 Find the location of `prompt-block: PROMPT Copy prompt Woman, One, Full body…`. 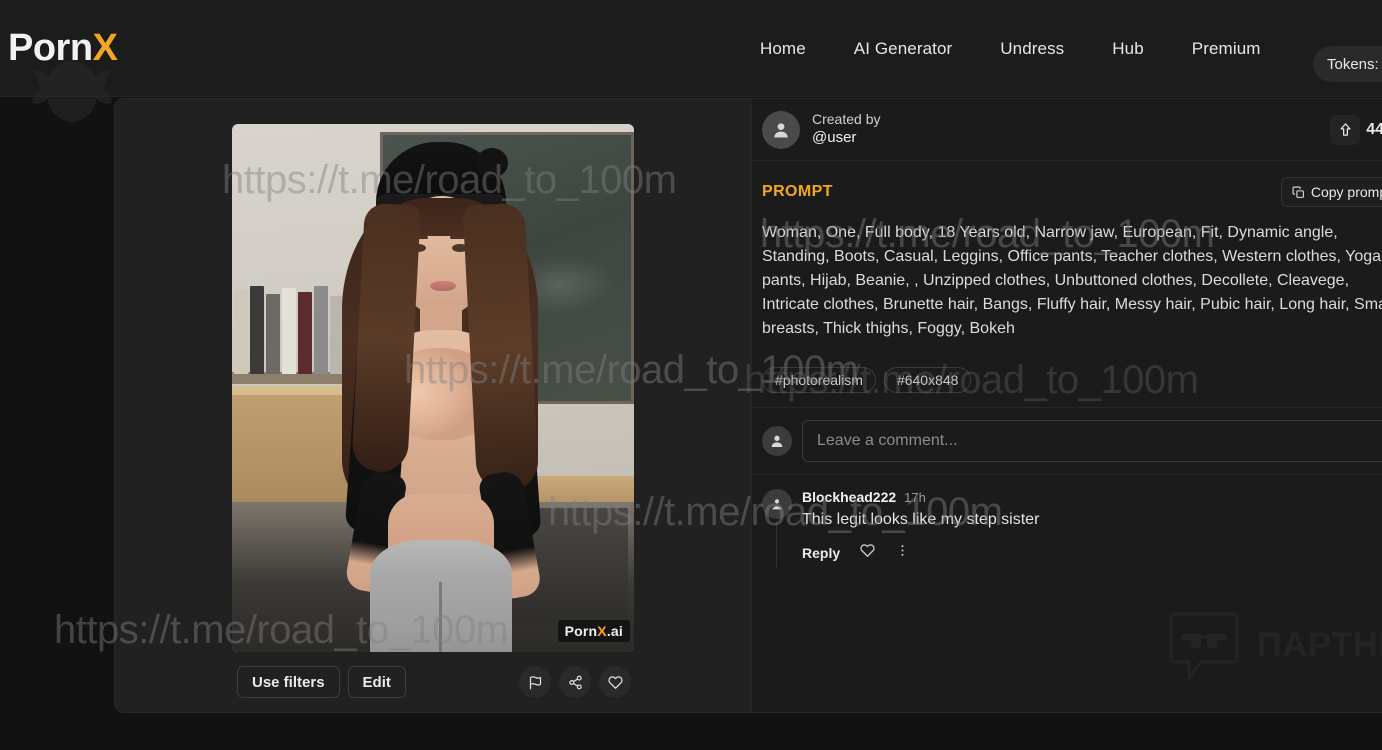

prompt-block: PROMPT Copy prompt Woman, One, Full body… is located at coordinates (1067, 256).